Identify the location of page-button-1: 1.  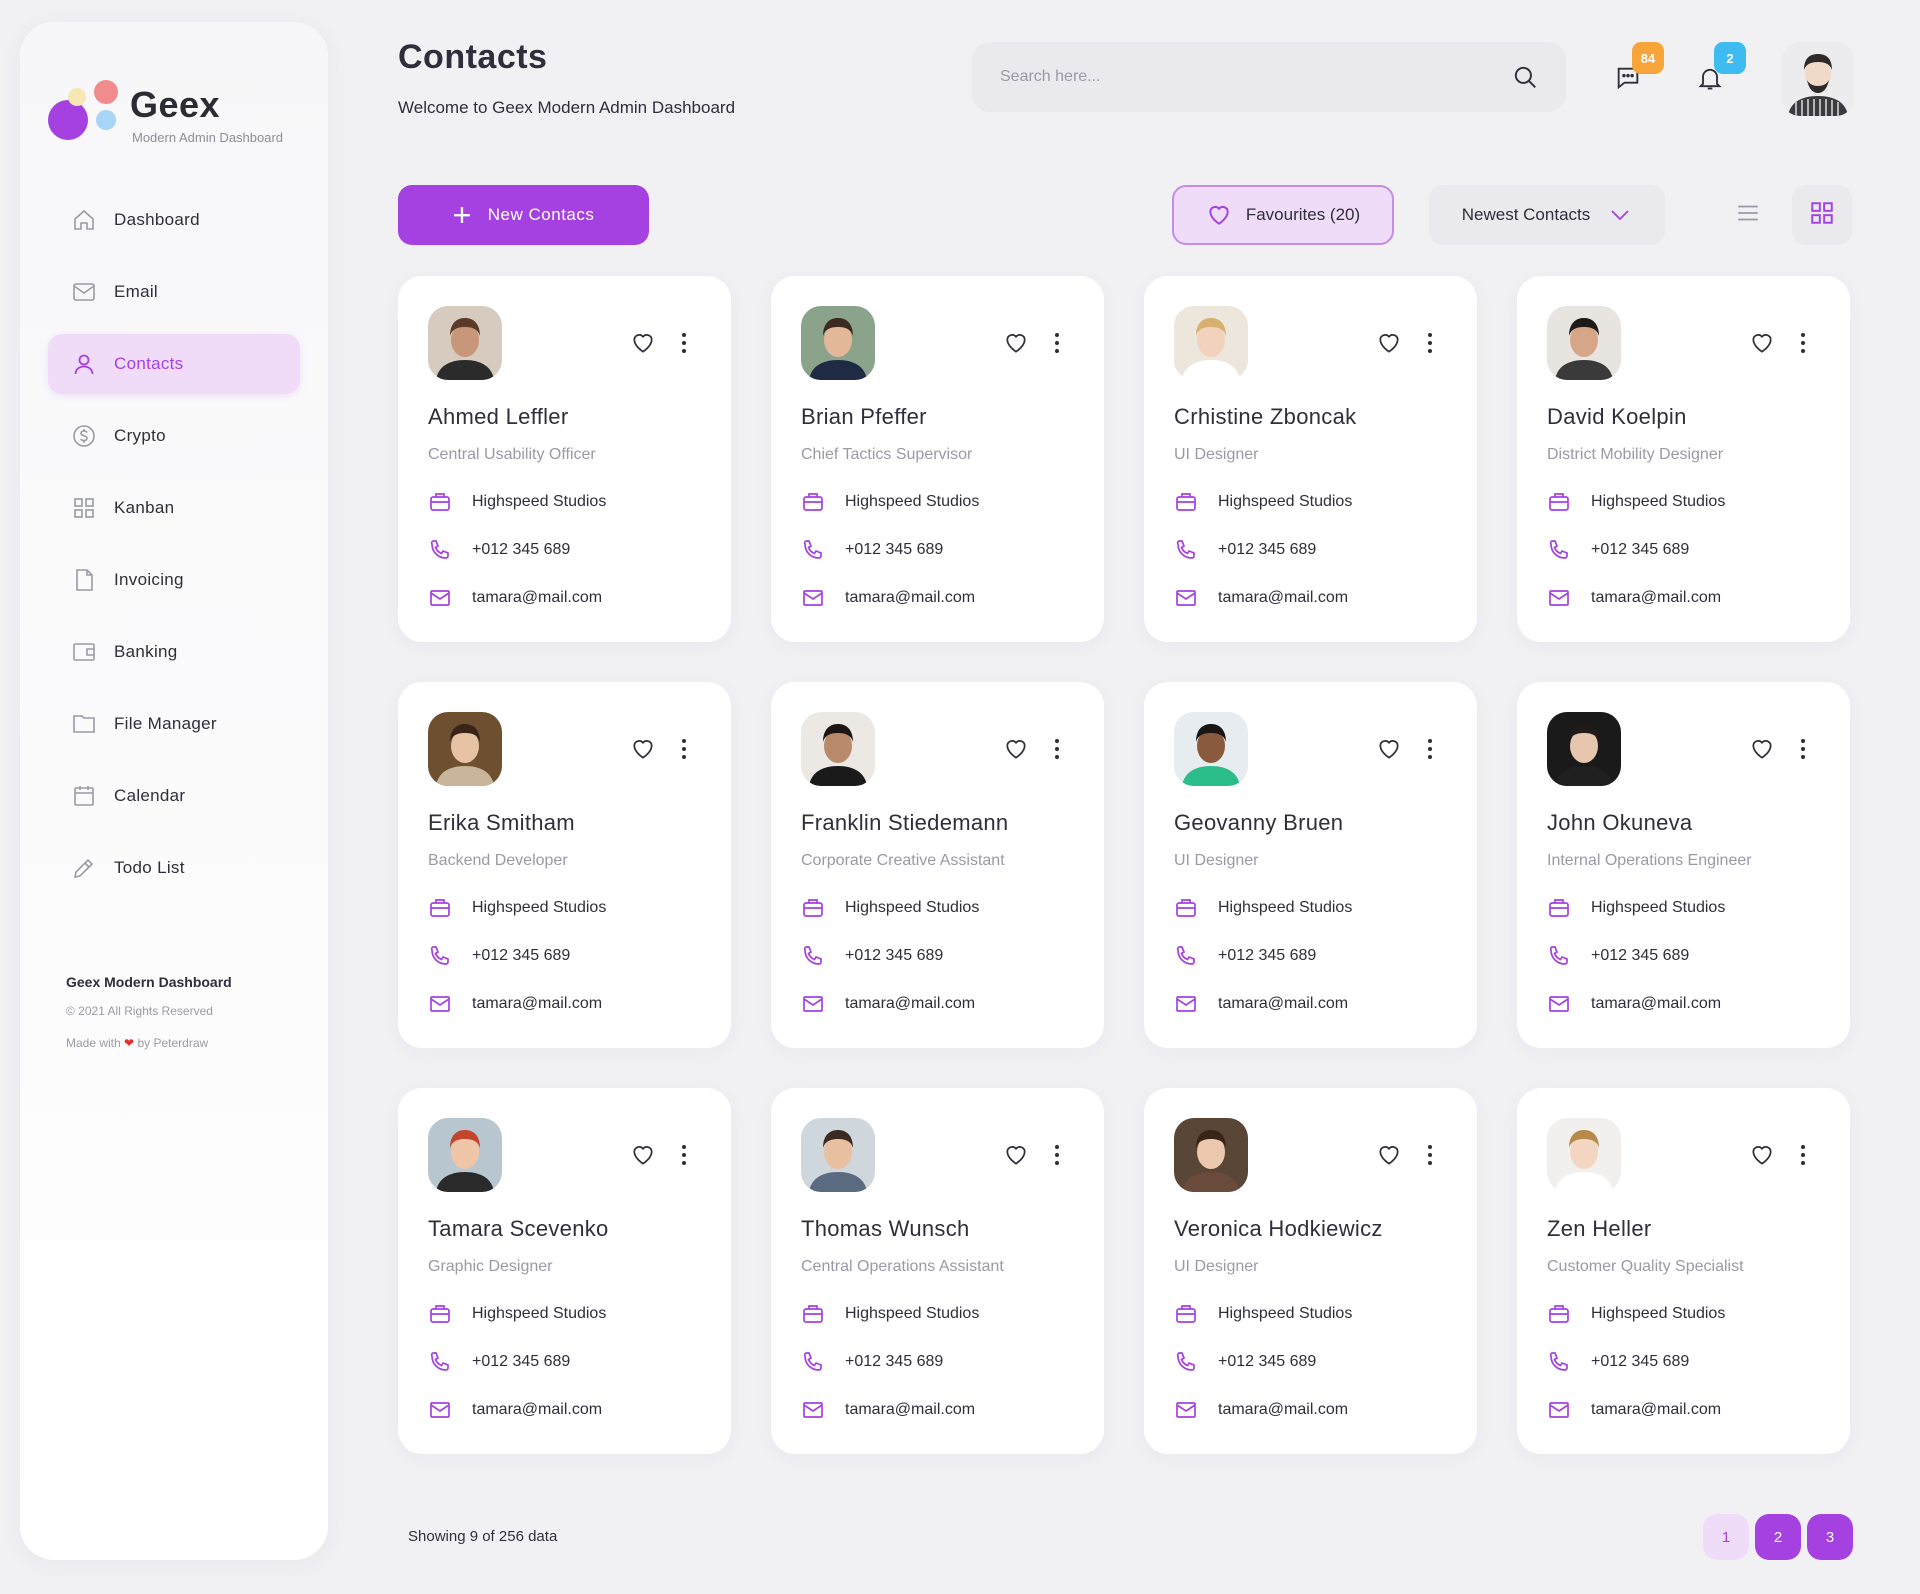
(1726, 1537).